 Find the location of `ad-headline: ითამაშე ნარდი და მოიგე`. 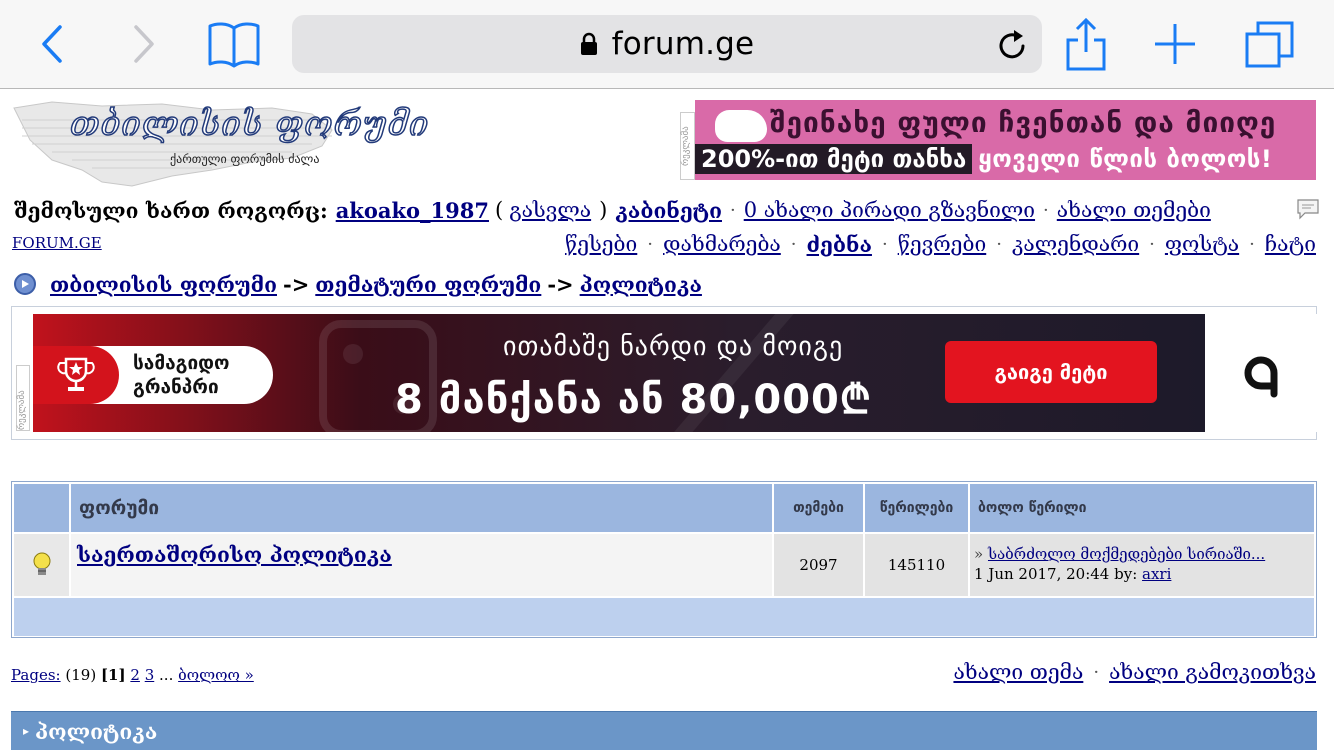

ad-headline: ითამაშე ნარდი და მოიგე is located at coordinates (673, 347).